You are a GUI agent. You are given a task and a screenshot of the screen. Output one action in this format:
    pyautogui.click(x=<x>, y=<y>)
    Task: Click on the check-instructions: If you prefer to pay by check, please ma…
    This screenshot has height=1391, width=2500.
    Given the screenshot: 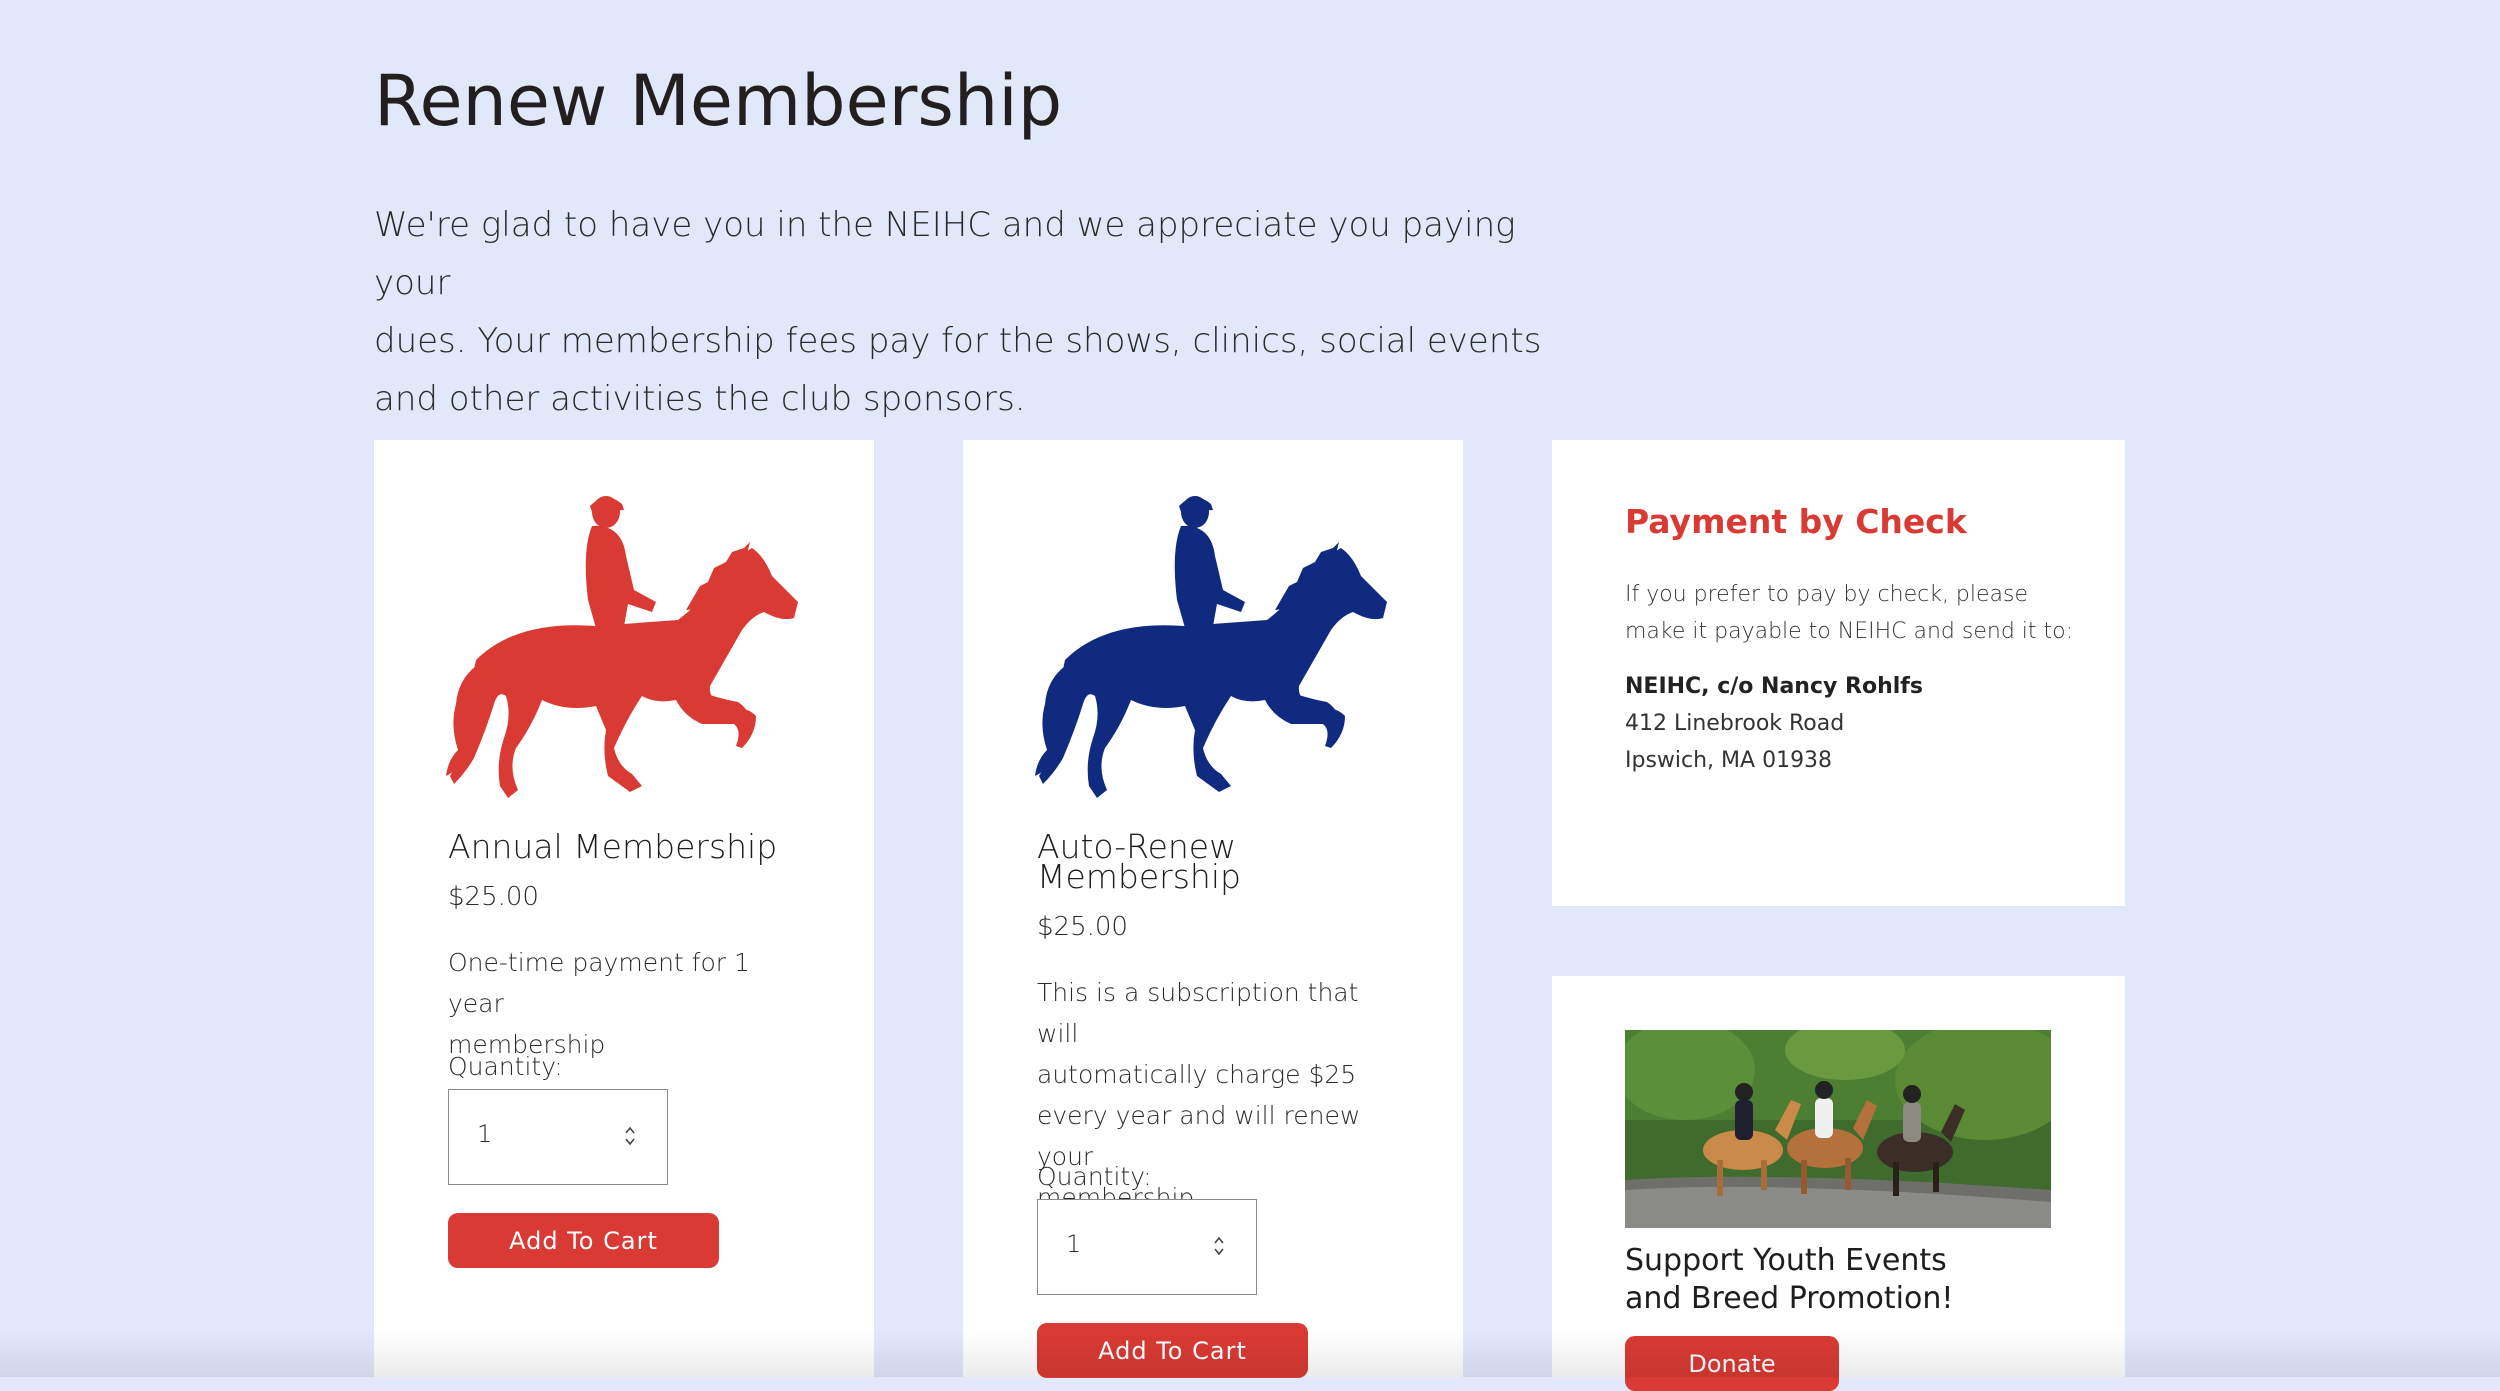 What is the action you would take?
    pyautogui.click(x=1850, y=613)
    